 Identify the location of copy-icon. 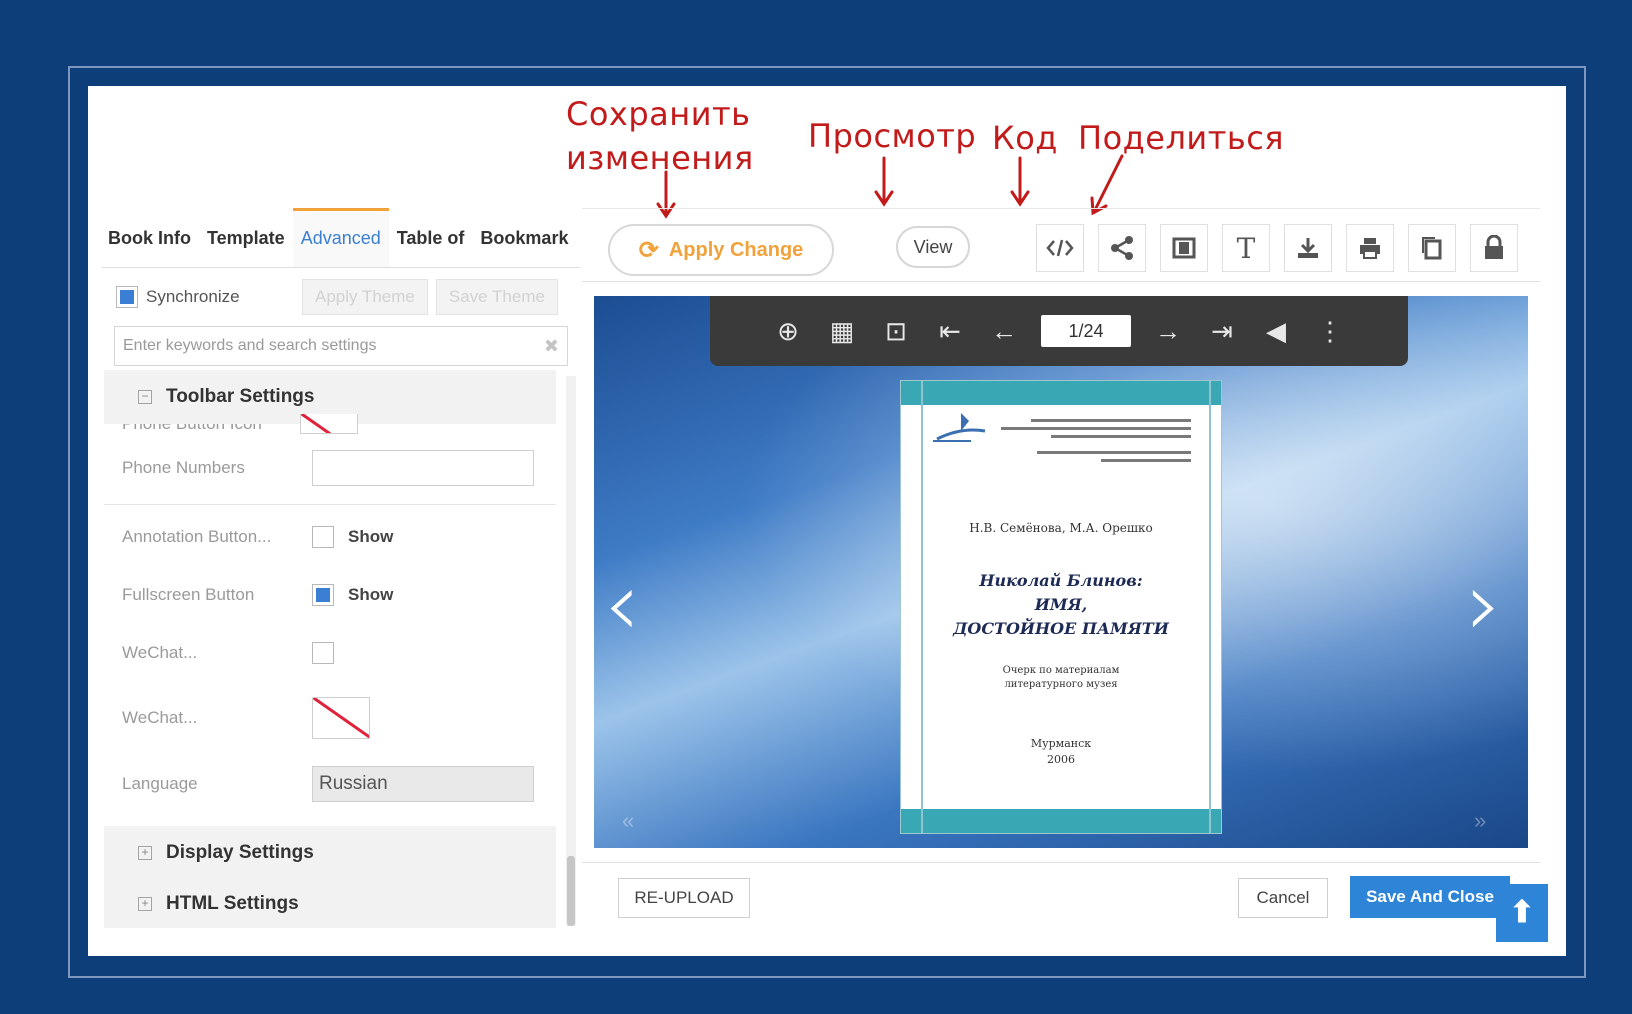
(1432, 248).